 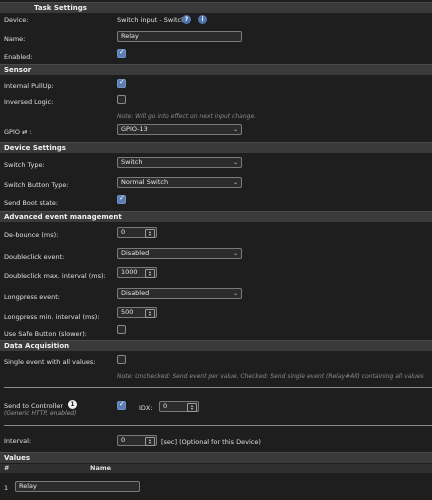 I want to click on longpress-value: Disabled, so click(x=135, y=293).